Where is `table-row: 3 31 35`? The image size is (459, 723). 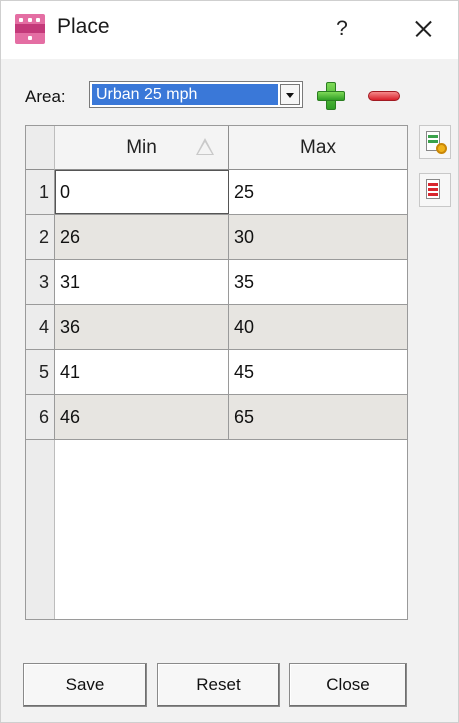
table-row: 3 31 35 is located at coordinates (216, 282).